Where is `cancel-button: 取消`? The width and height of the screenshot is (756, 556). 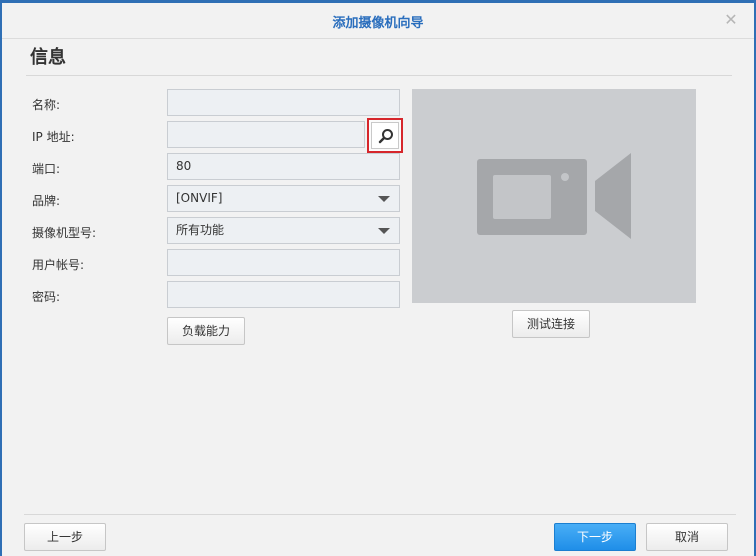 cancel-button: 取消 is located at coordinates (687, 537).